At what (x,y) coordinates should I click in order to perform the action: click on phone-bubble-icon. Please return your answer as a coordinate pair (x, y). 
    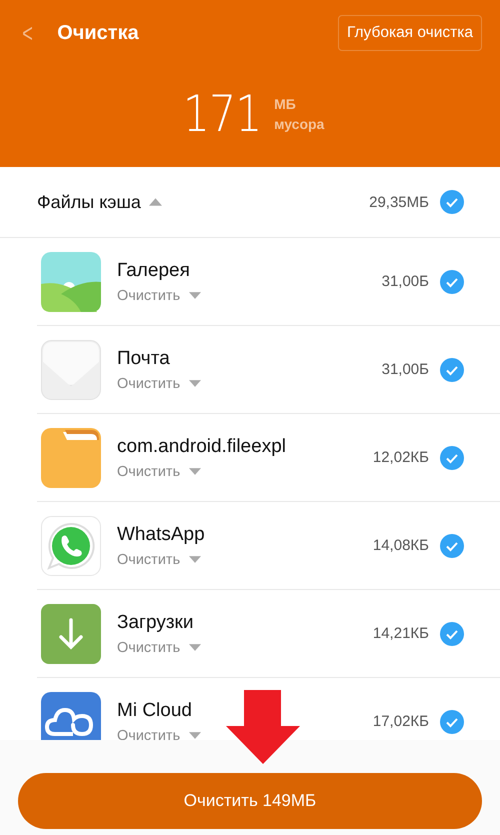
    Looking at the image, I should click on (71, 546).